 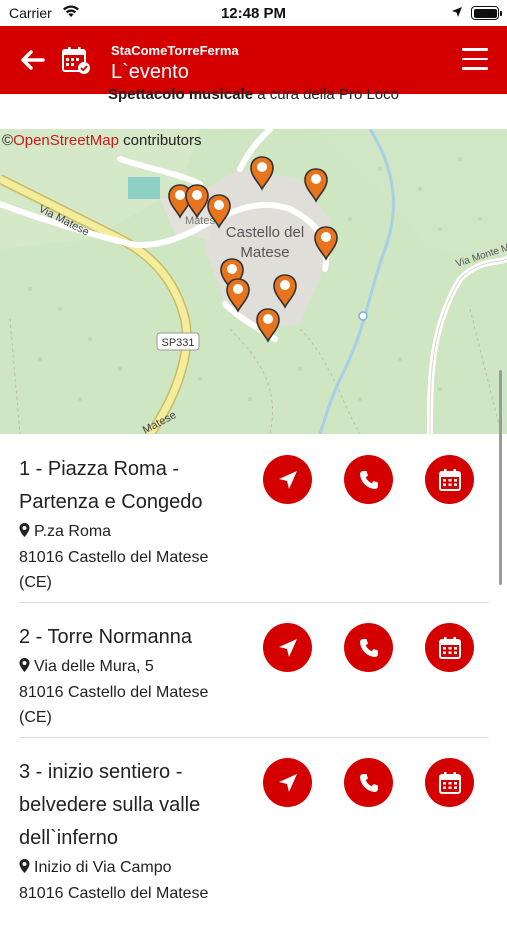 I want to click on description-bold: Spettacolo musicale, so click(x=181, y=94).